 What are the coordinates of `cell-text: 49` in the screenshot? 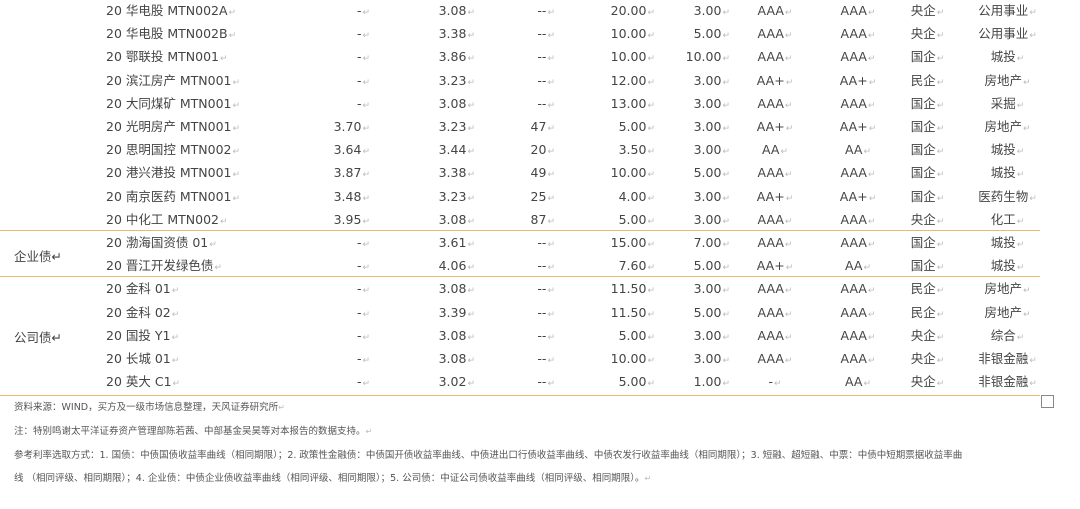 It's located at (538, 173).